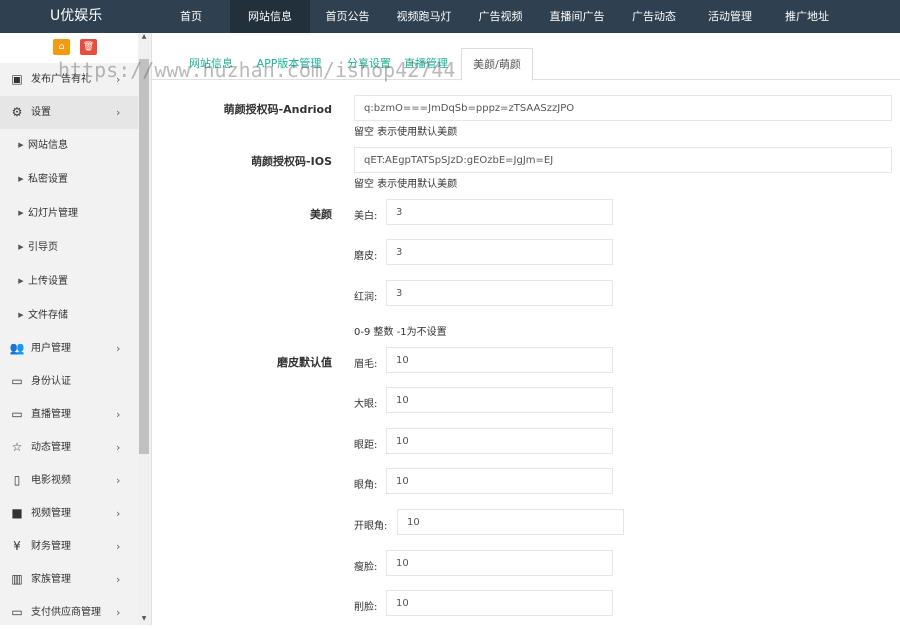 The width and height of the screenshot is (900, 629). What do you see at coordinates (366, 607) in the screenshot?
I see `narrow-face-label: 削脸:` at bounding box center [366, 607].